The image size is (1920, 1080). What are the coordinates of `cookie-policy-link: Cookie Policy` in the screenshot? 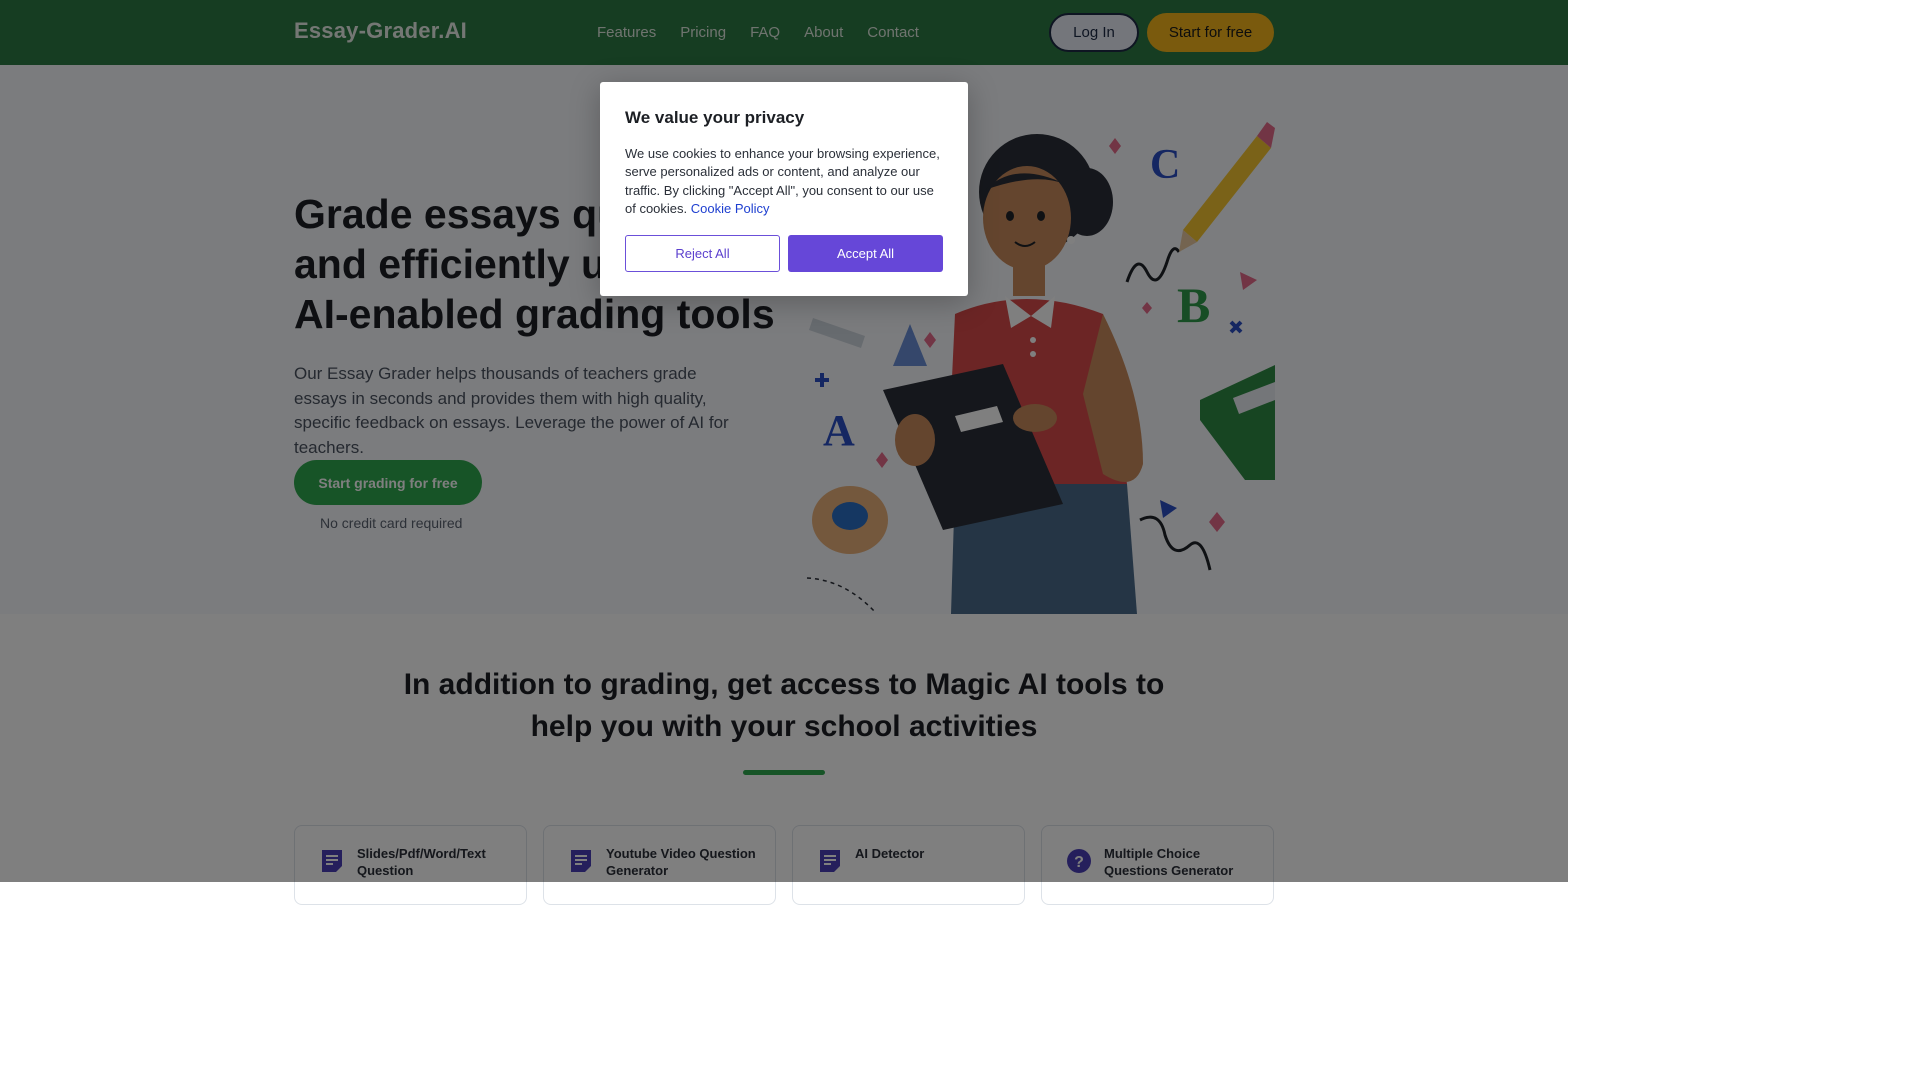 It's located at (730, 208).